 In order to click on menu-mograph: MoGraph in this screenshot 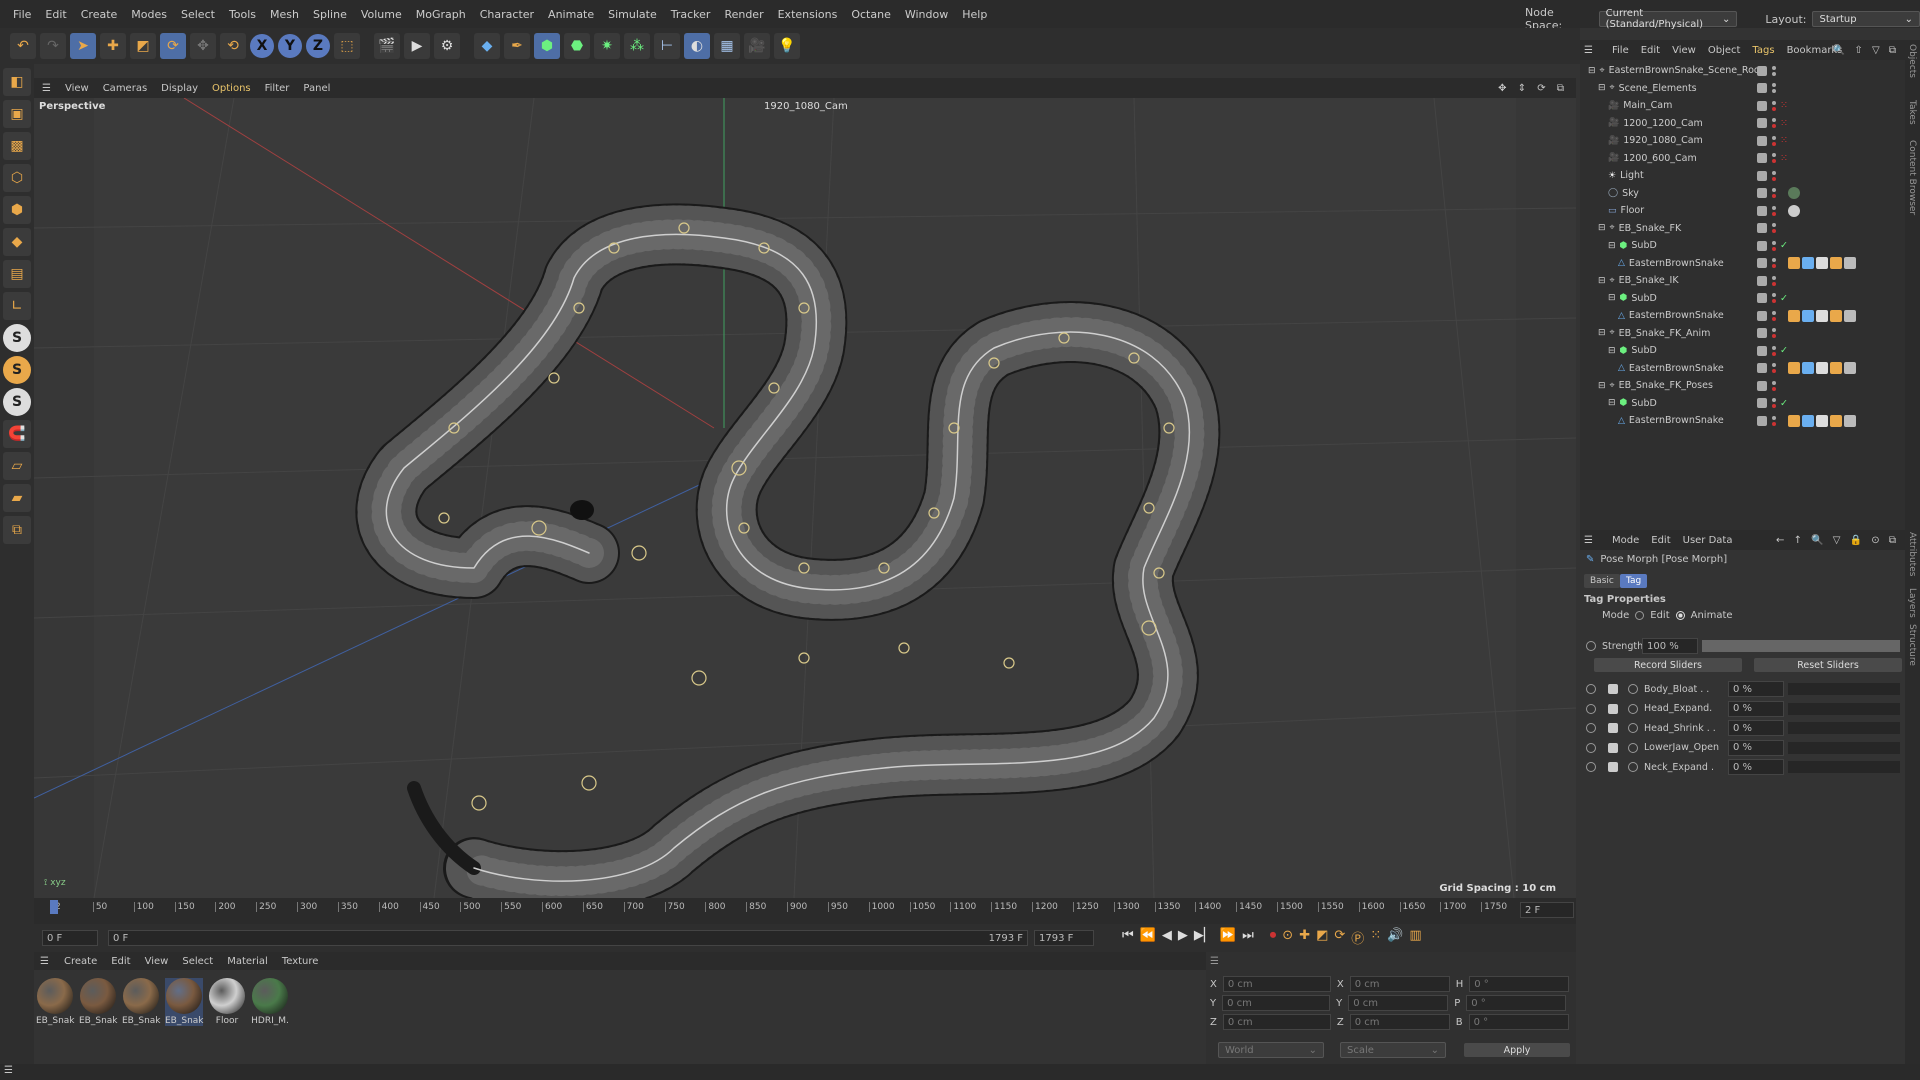, I will do `click(441, 14)`.